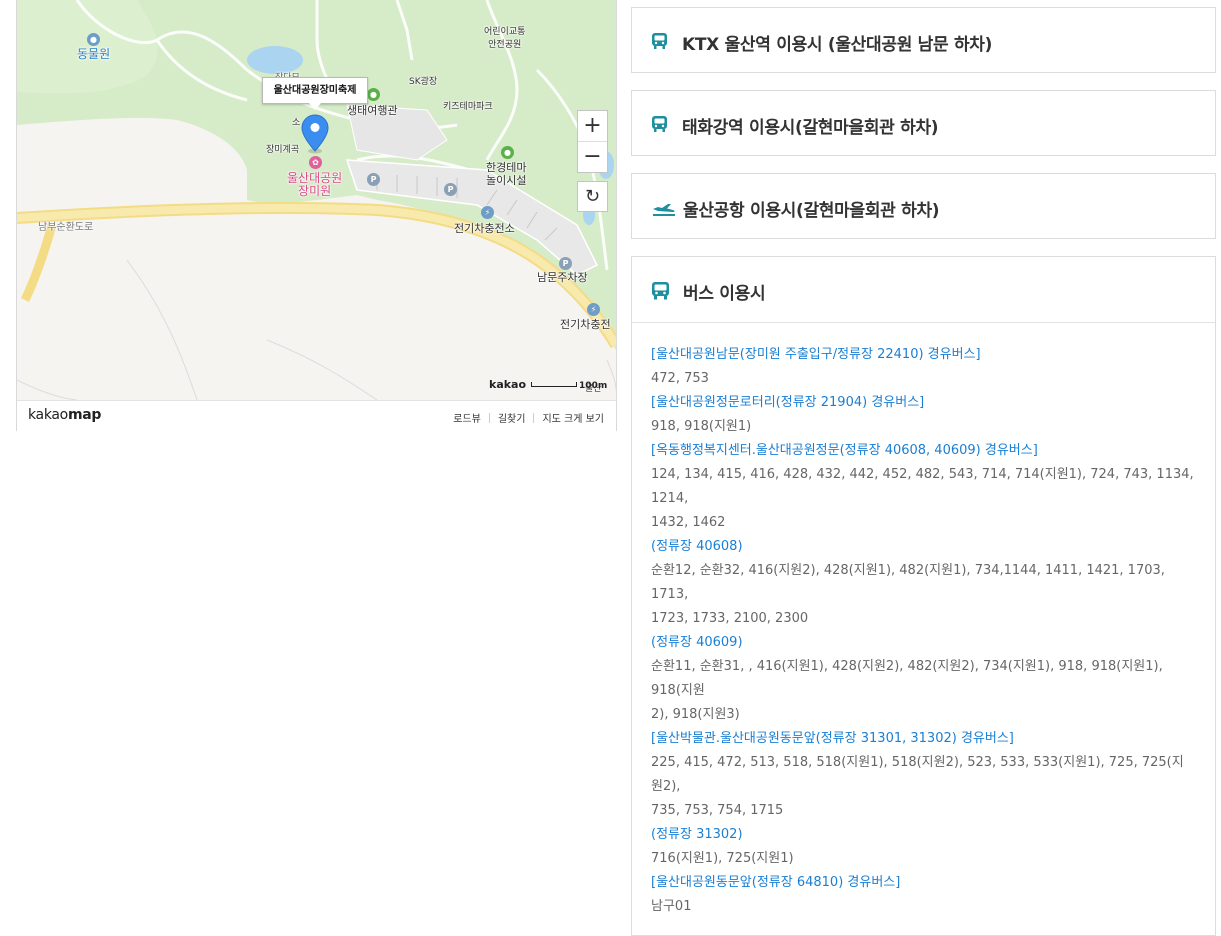 The height and width of the screenshot is (936, 1221). What do you see at coordinates (923, 835) in the screenshot?
I see `bus-stop-link: (정류장 31302)` at bounding box center [923, 835].